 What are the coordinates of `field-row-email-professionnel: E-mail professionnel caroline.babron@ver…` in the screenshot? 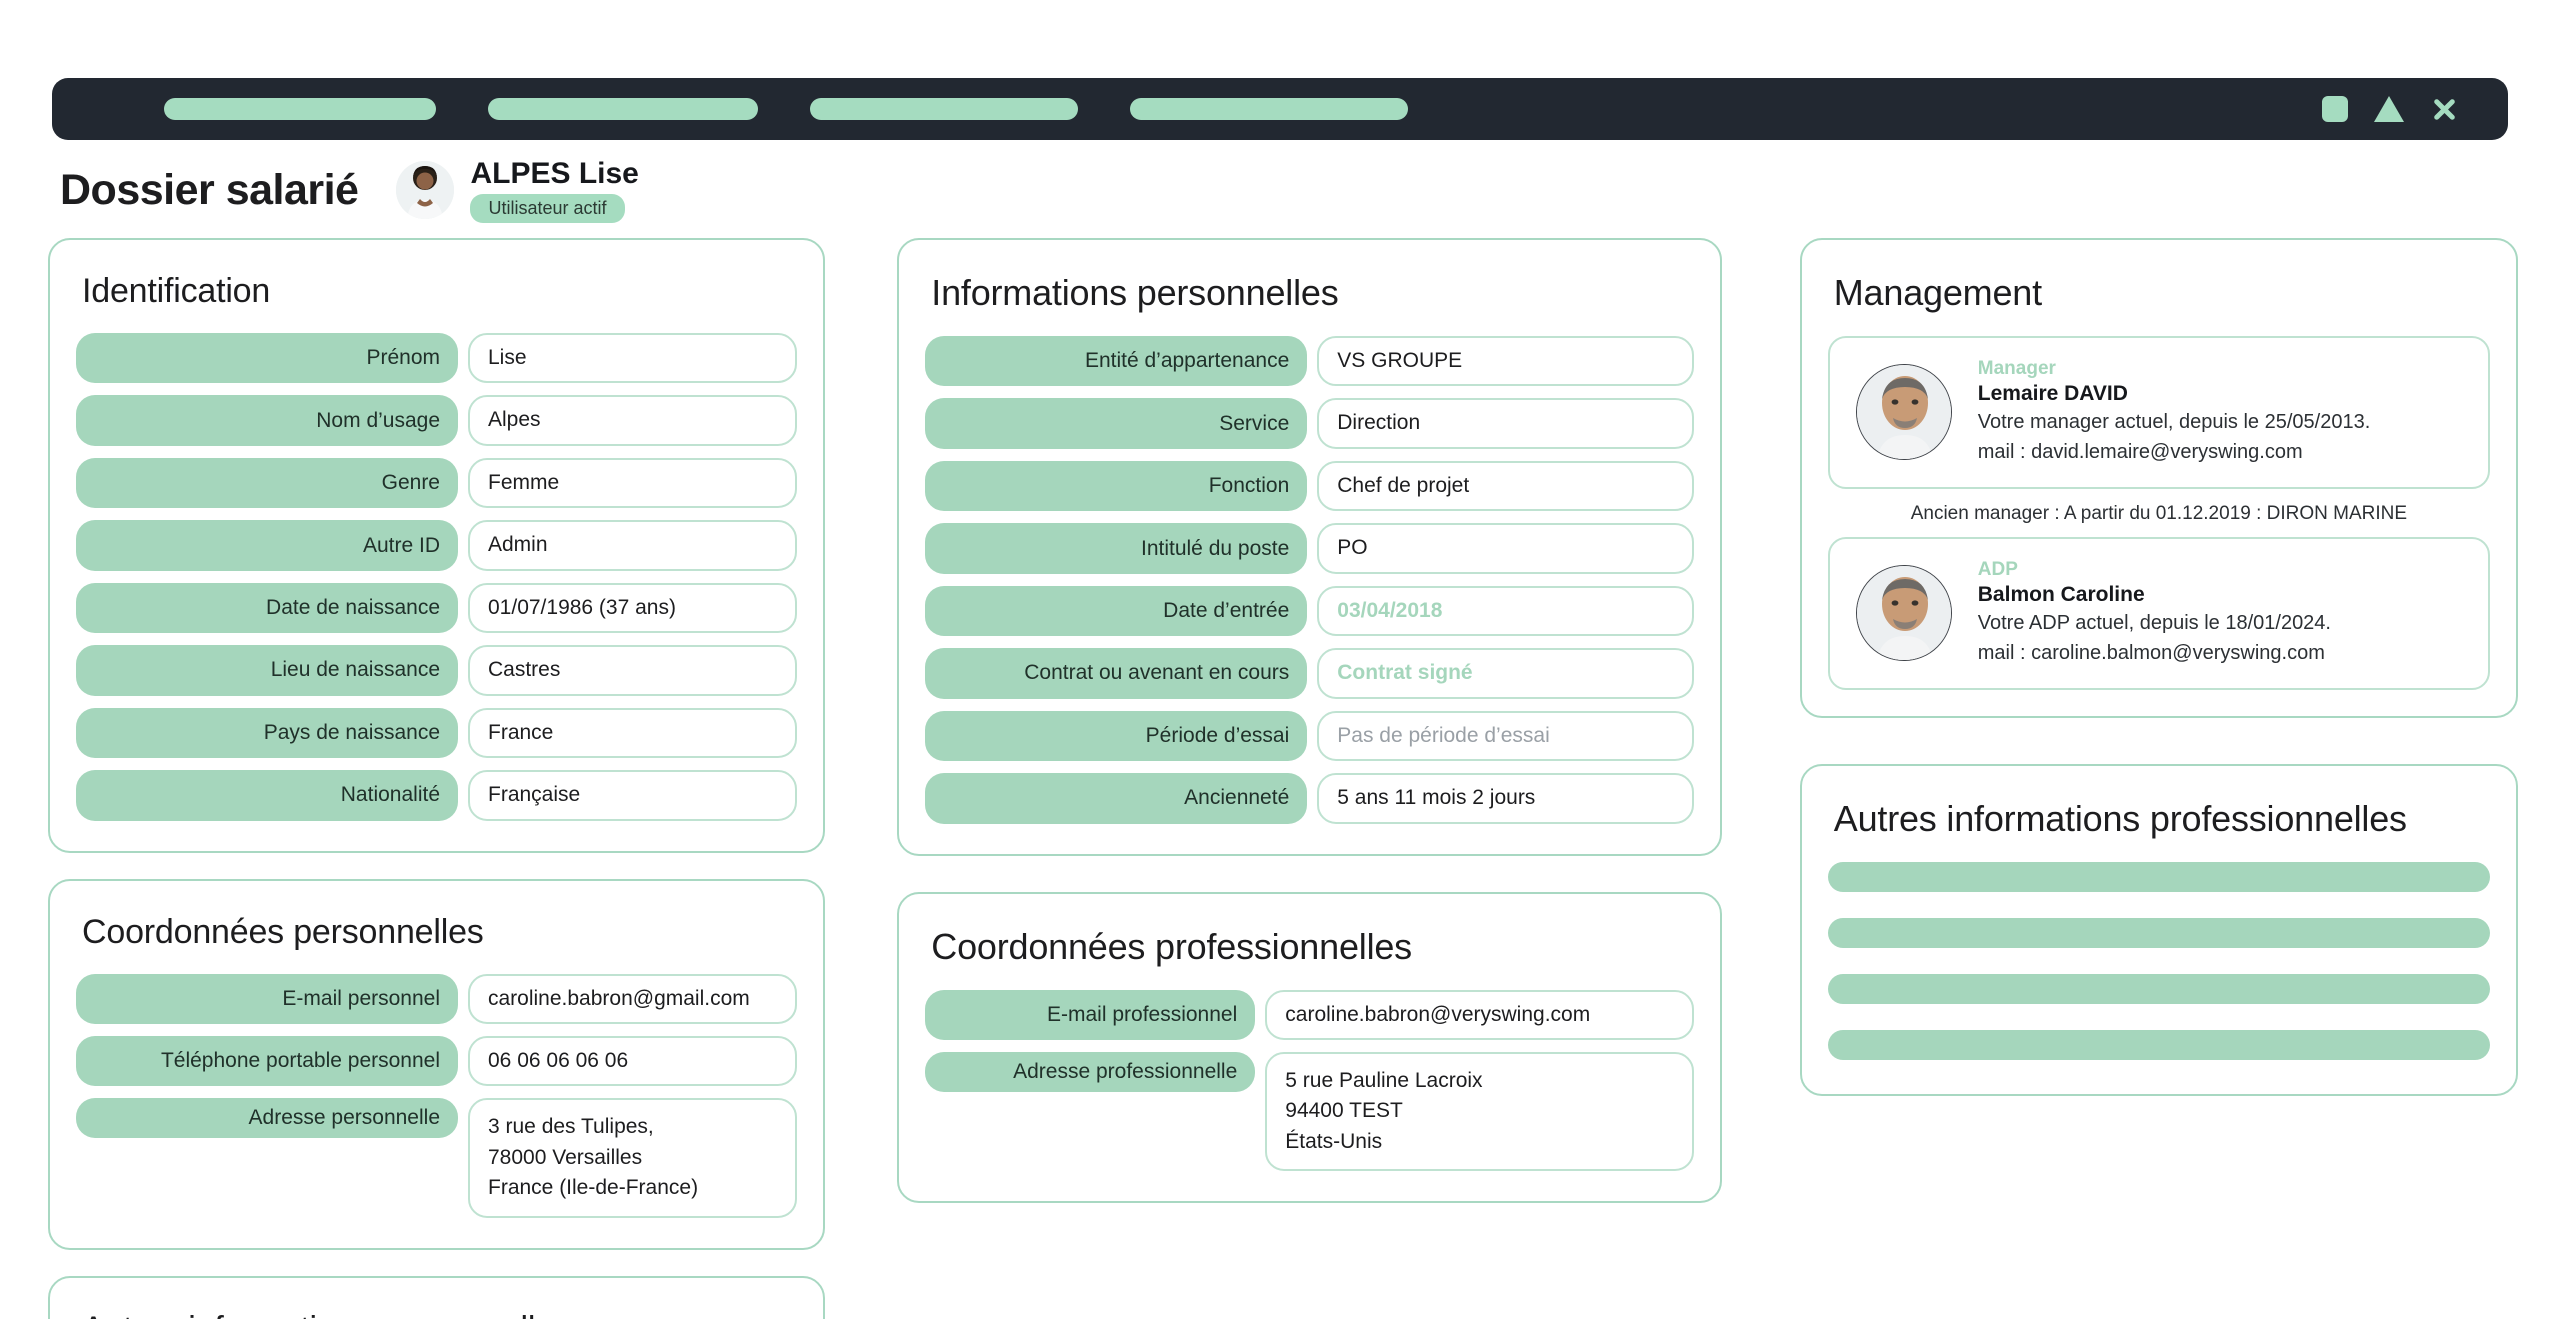 It's located at (1309, 1014).